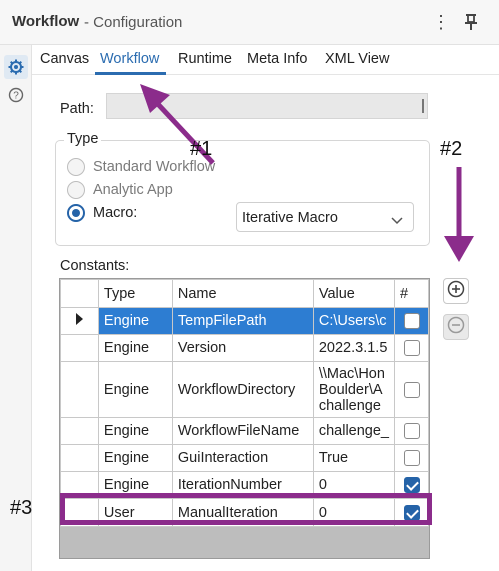 The height and width of the screenshot is (571, 499). I want to click on minus-circle-icon, so click(456, 327).